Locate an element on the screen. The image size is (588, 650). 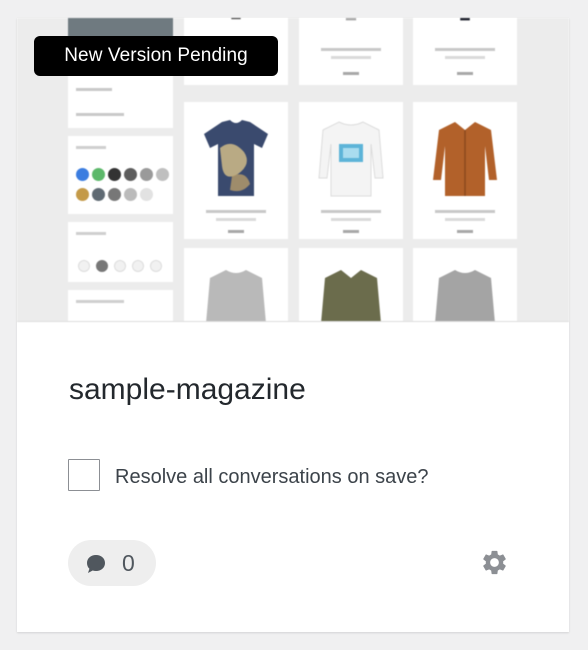
preview-color-filter is located at coordinates (120, 175).